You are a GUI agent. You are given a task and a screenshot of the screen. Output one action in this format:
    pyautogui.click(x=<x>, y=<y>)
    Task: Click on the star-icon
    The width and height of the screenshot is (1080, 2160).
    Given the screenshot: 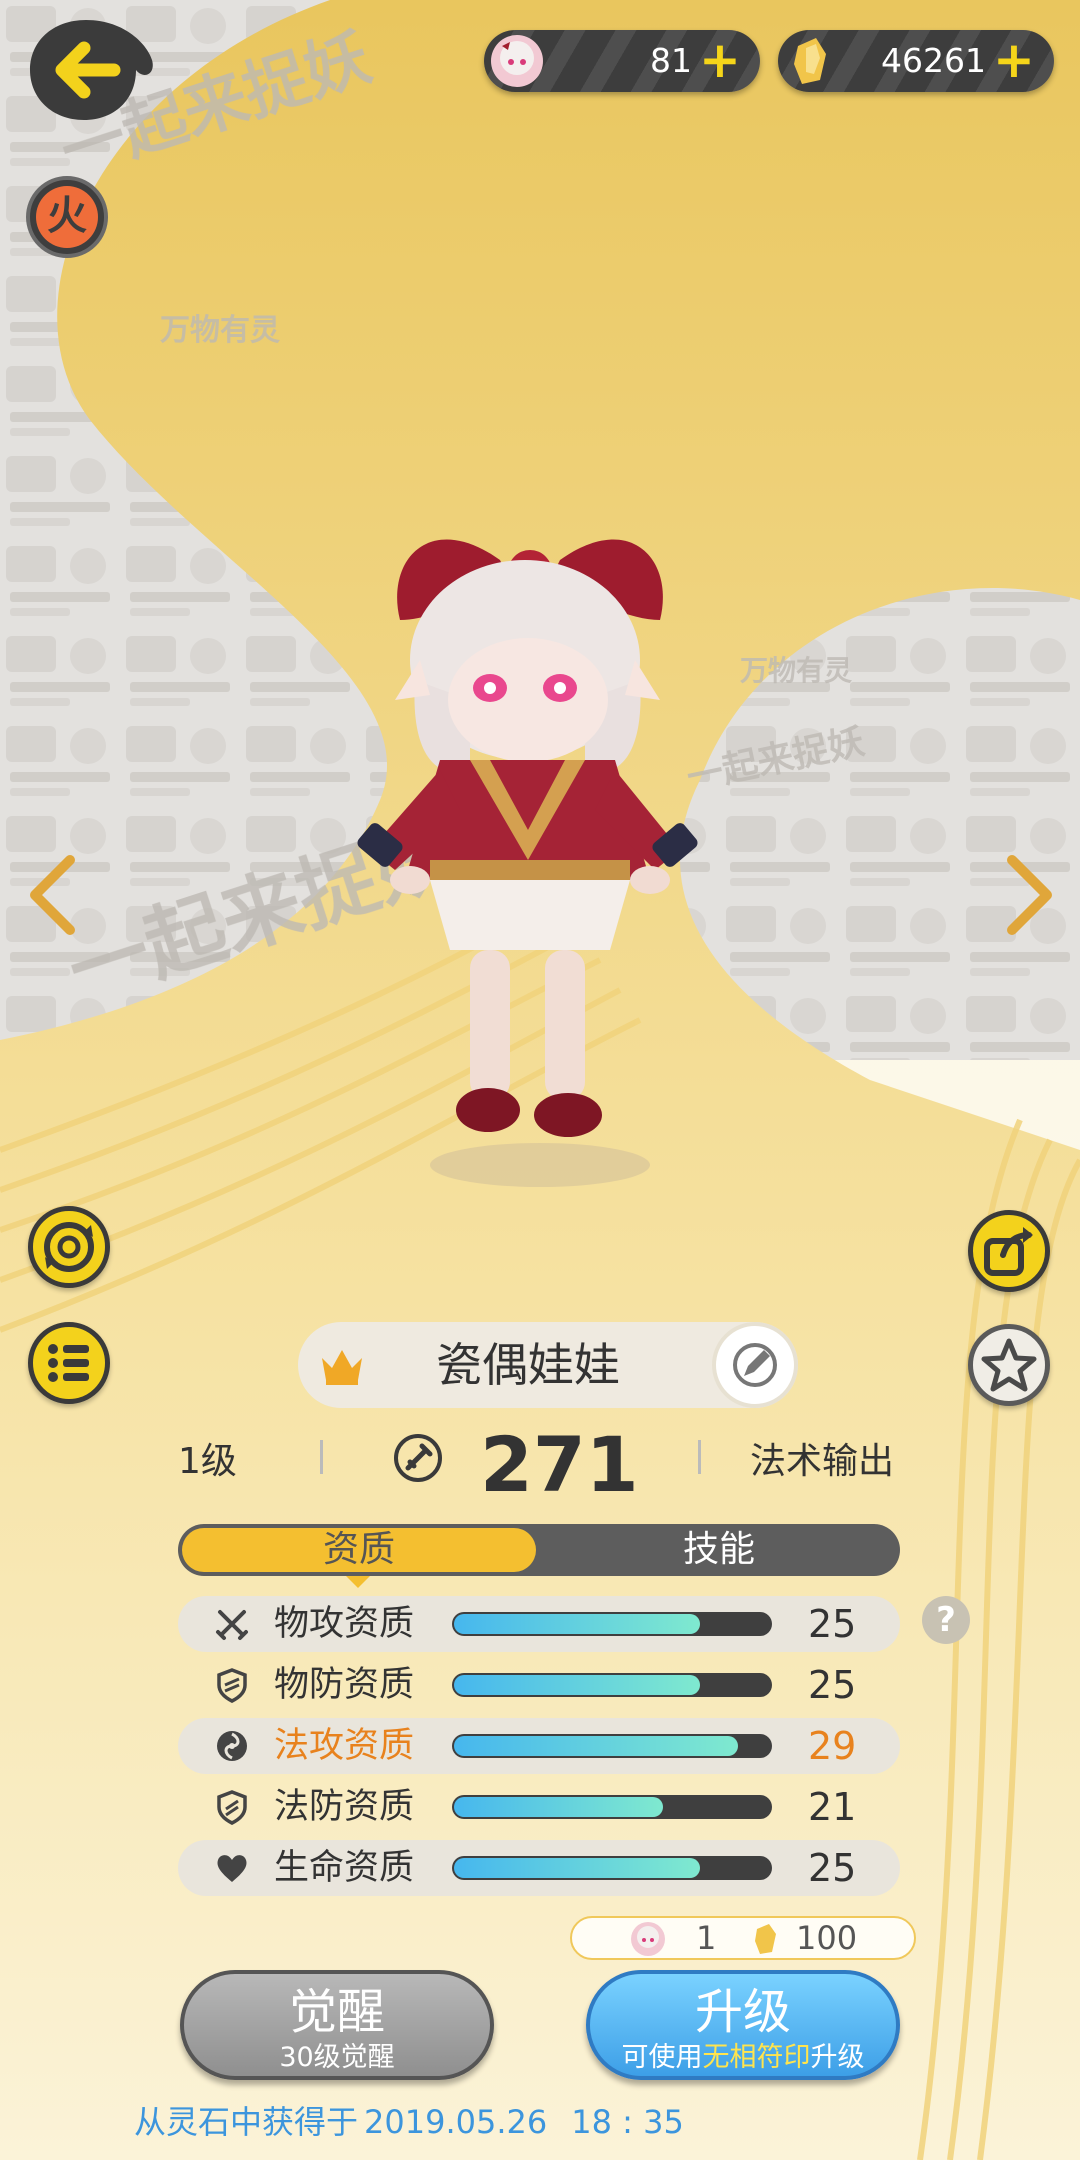 What is the action you would take?
    pyautogui.click(x=1009, y=1365)
    